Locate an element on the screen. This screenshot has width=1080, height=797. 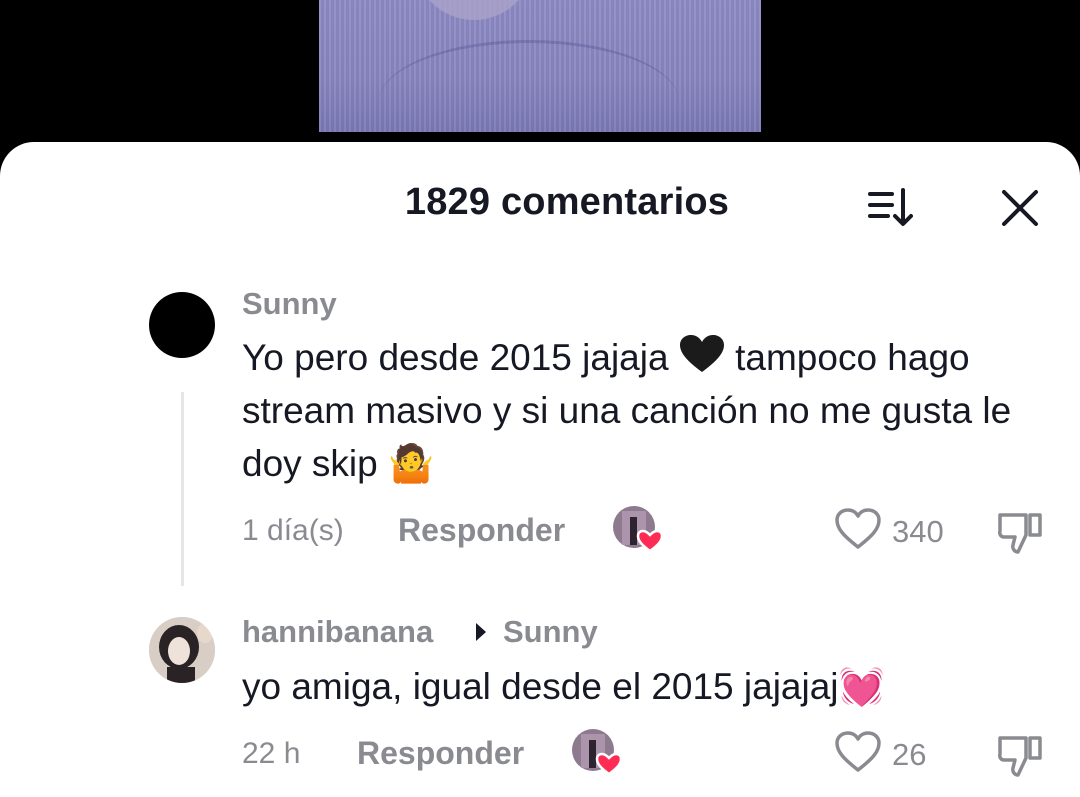
comment-text-part: Yo pero desde 2015 jajaja is located at coordinates (460, 357).